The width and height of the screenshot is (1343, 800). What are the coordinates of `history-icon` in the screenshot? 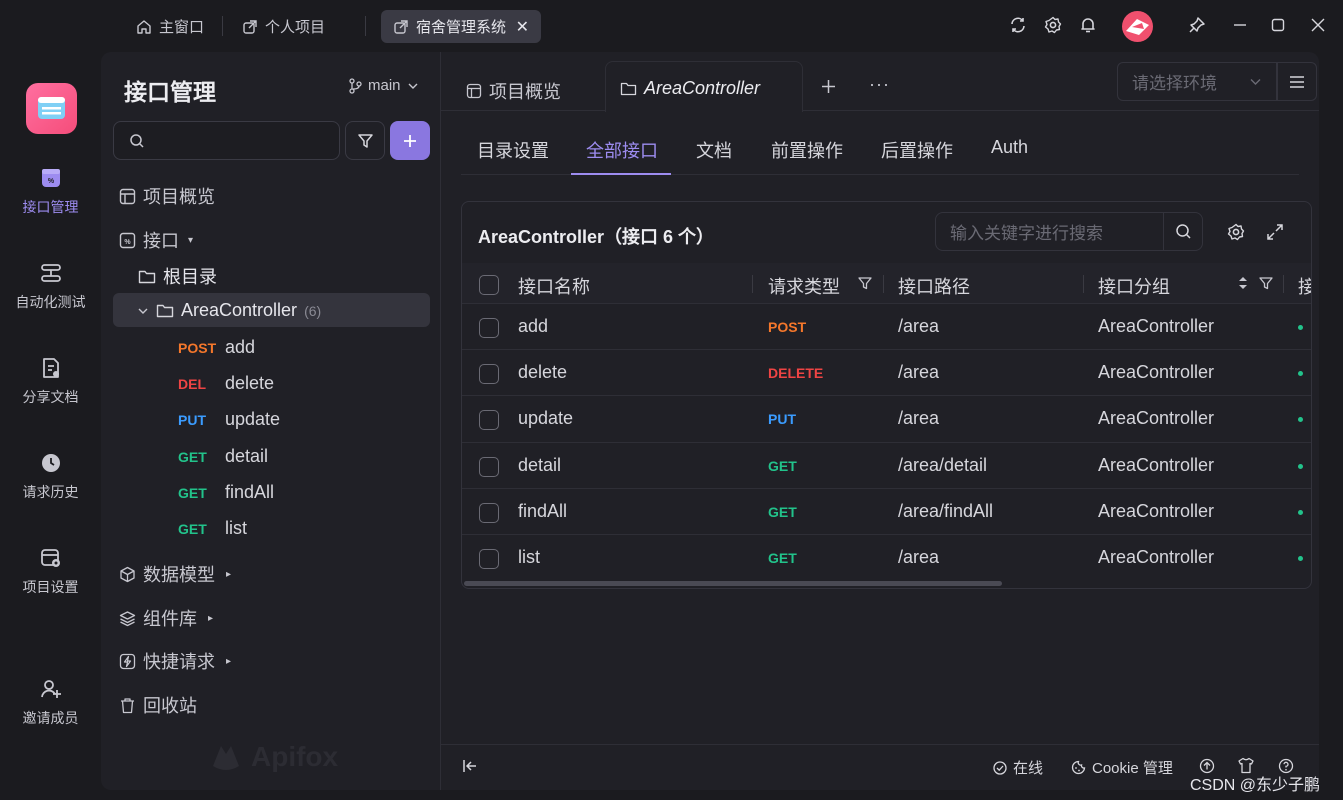 It's located at (50, 463).